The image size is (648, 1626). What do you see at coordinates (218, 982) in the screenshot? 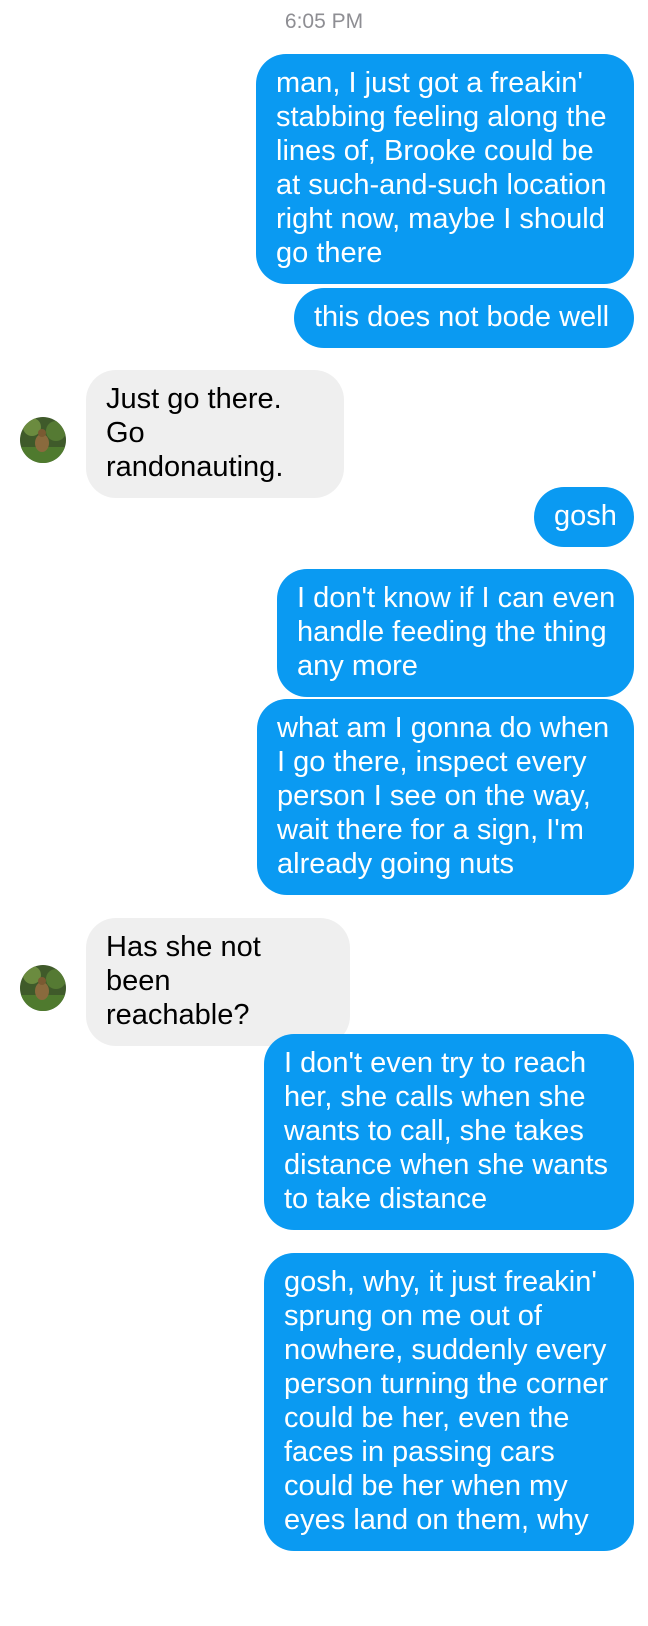
I see `received-message: Has she not been reachable?` at bounding box center [218, 982].